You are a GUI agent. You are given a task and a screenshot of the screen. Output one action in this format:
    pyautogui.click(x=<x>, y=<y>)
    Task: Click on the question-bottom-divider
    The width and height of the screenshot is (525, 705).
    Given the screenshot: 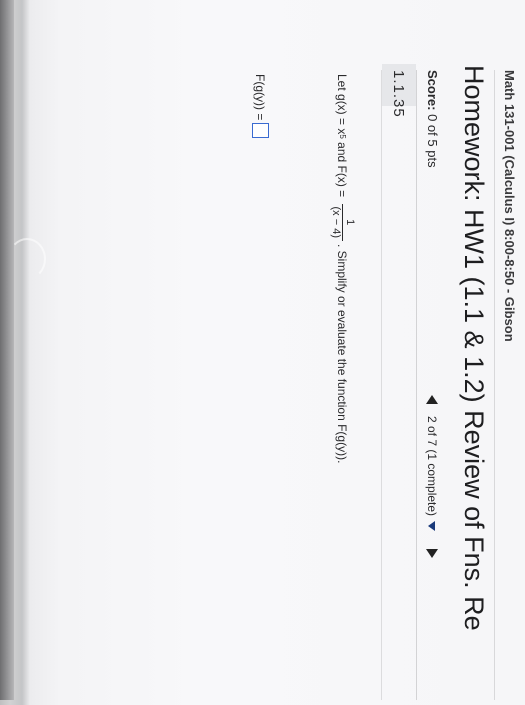 What is the action you would take?
    pyautogui.click(x=381, y=385)
    